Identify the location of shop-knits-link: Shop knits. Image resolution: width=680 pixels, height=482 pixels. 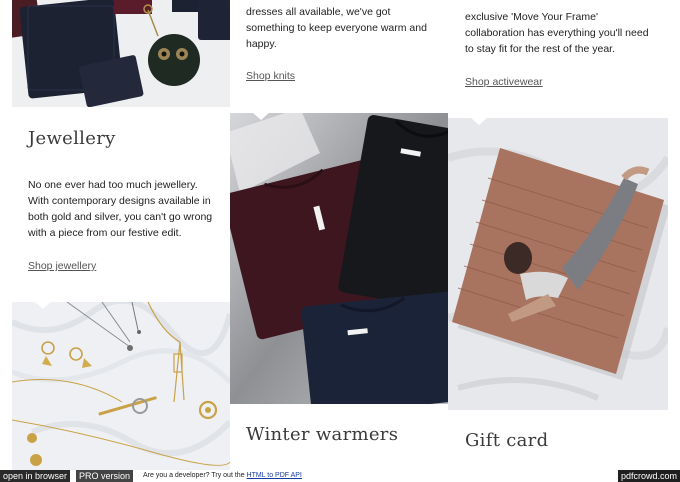
(270, 76).